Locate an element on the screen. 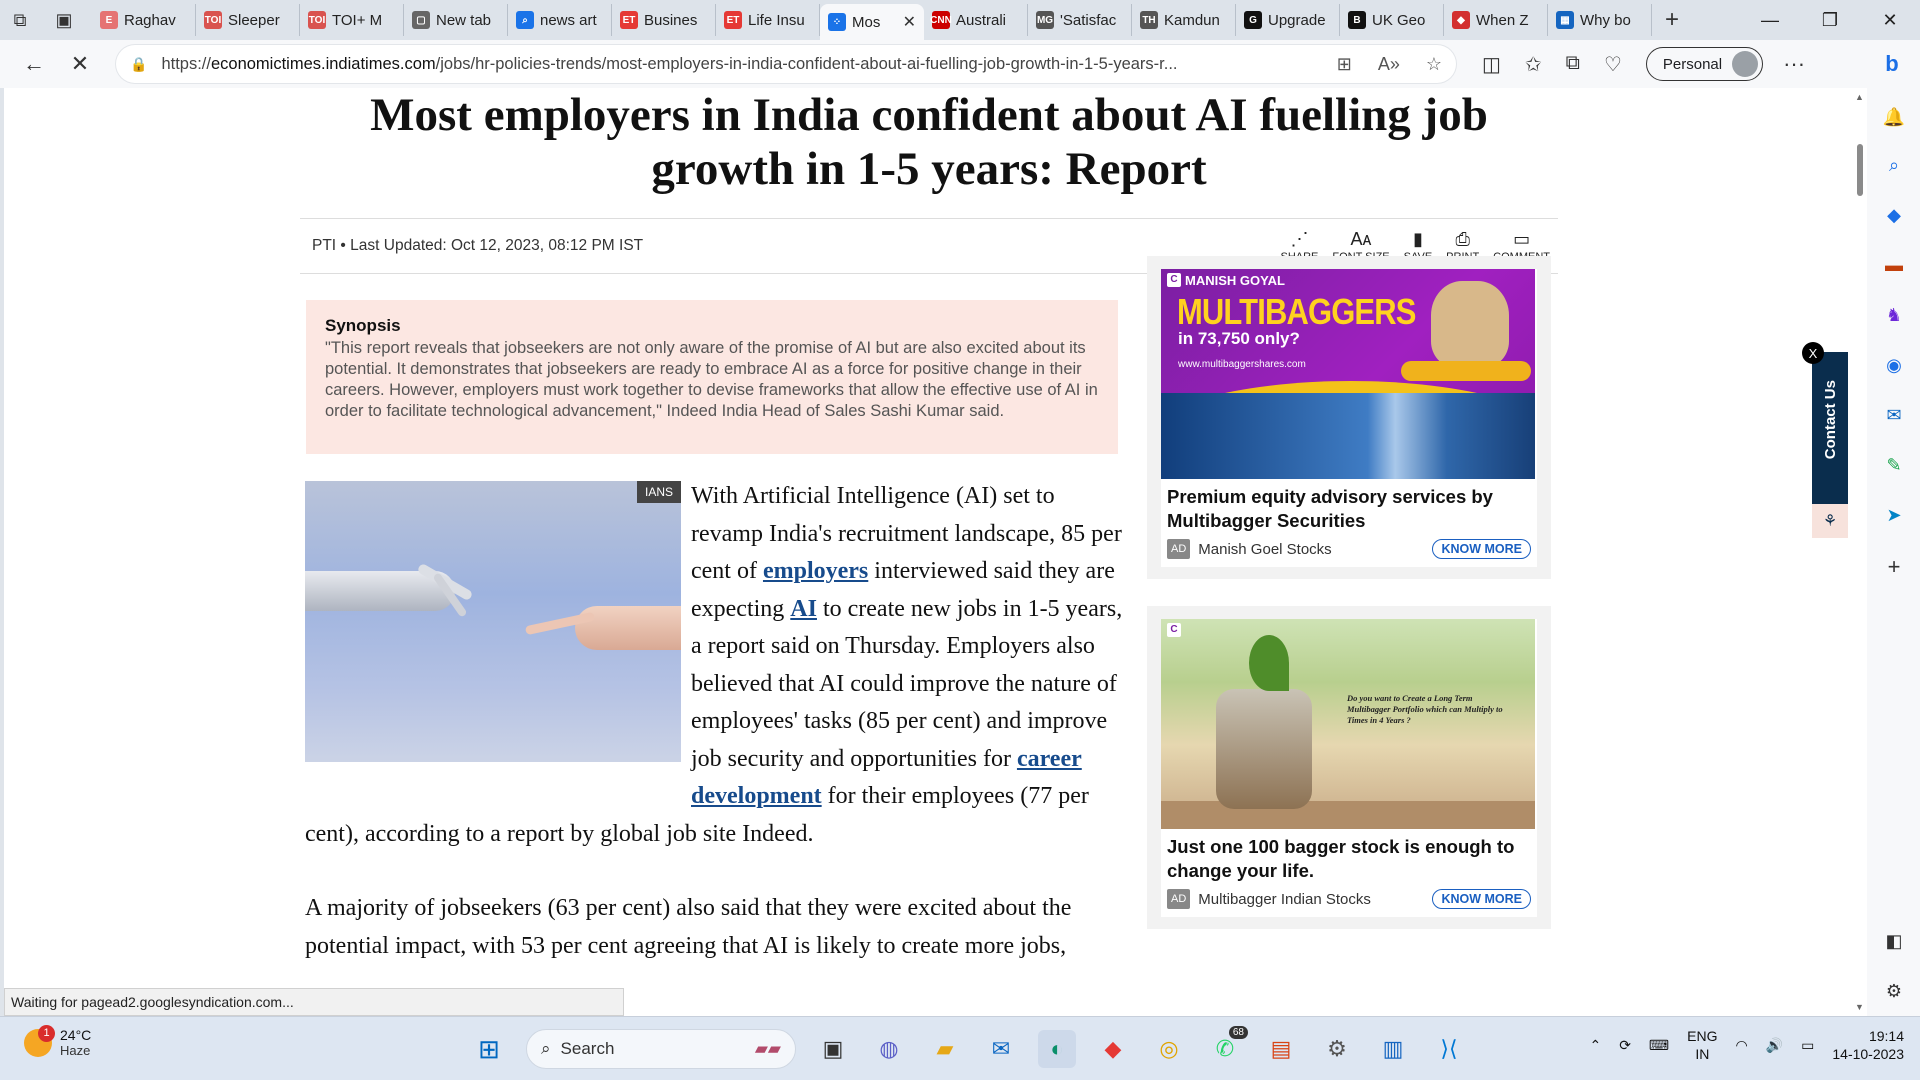  mail-icon: ✉ is located at coordinates (1001, 1049).